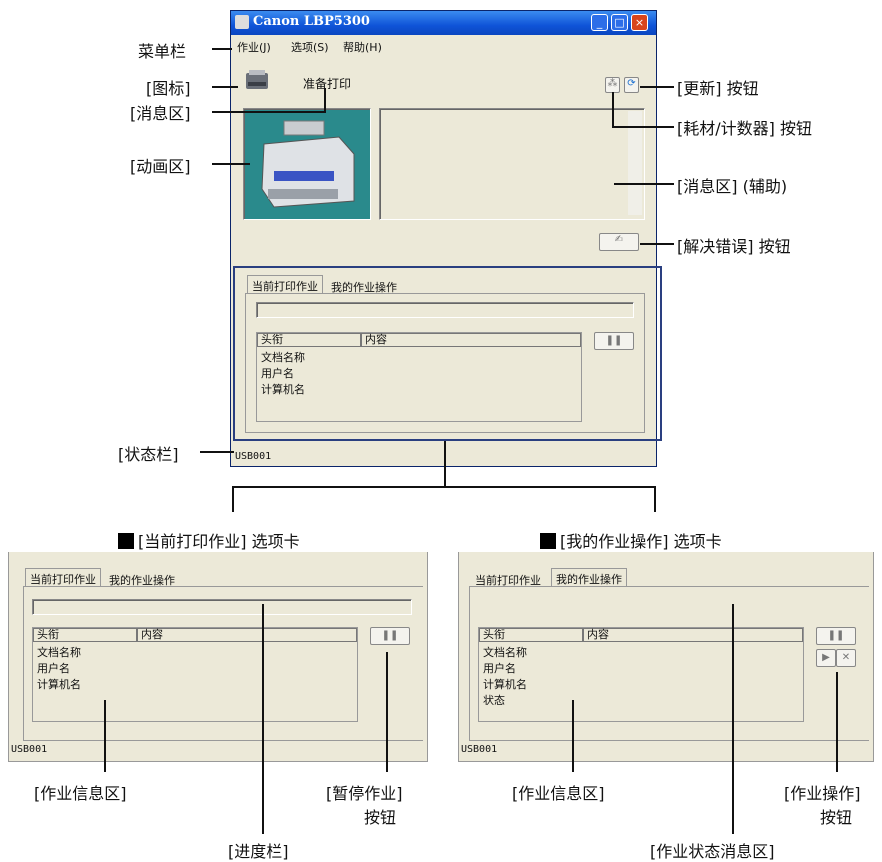 The height and width of the screenshot is (862, 882). Describe the element at coordinates (443, 45) in the screenshot. I see `menu-bar: 作业(J) 选项(S) 帮助(H)` at that location.